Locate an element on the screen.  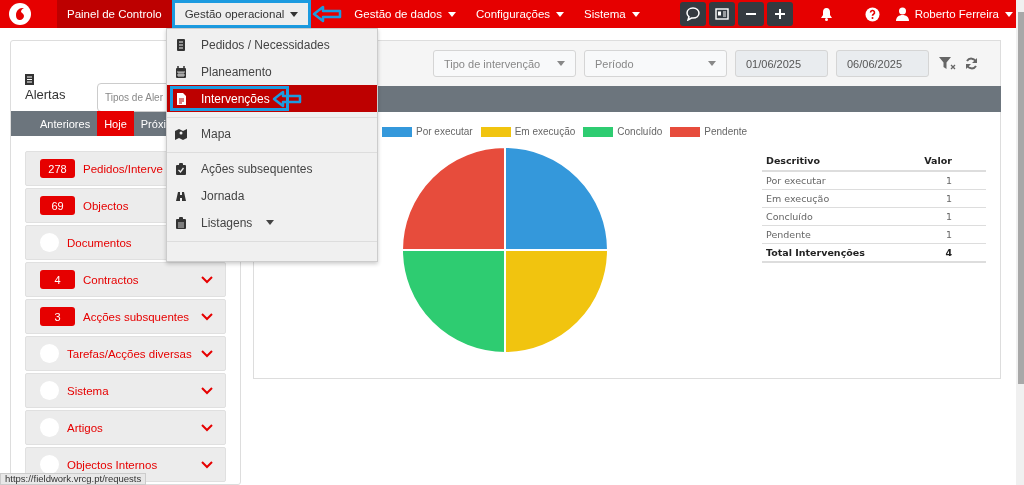
alert-label: Tarefas/Acções diversas is located at coordinates (129, 353).